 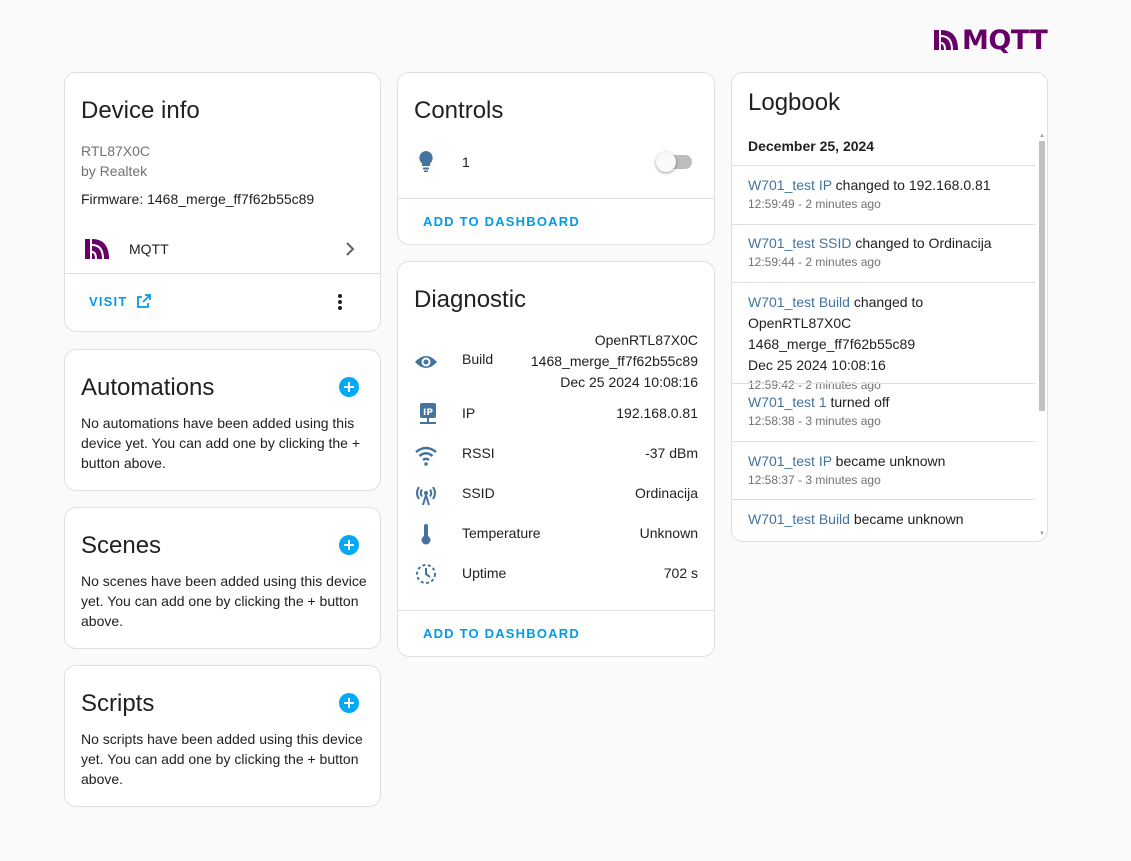 What do you see at coordinates (911, 185) in the screenshot?
I see `logbook-message: changed to 192.168.0.81` at bounding box center [911, 185].